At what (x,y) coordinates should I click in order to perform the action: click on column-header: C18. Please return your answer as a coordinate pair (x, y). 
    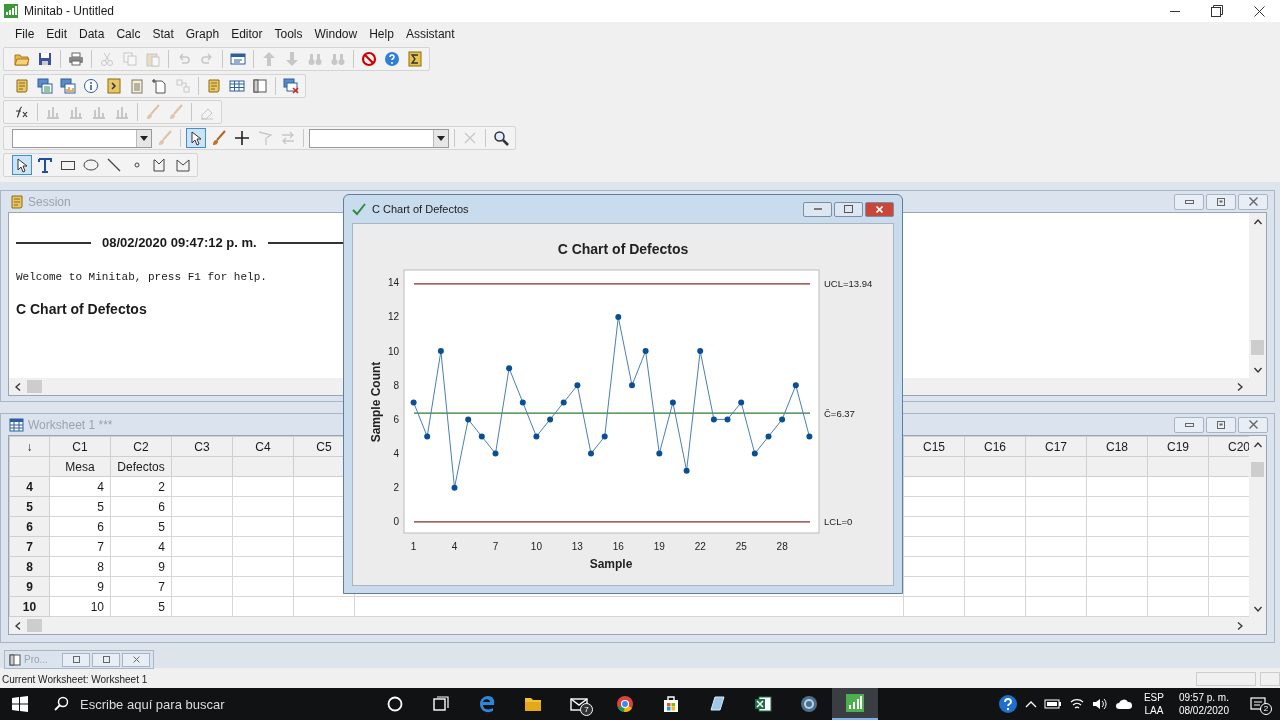
    Looking at the image, I should click on (1117, 446).